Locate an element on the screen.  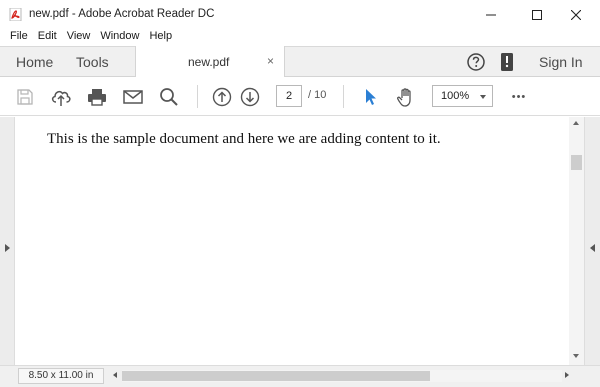
tab-home: Home is located at coordinates (34, 62).